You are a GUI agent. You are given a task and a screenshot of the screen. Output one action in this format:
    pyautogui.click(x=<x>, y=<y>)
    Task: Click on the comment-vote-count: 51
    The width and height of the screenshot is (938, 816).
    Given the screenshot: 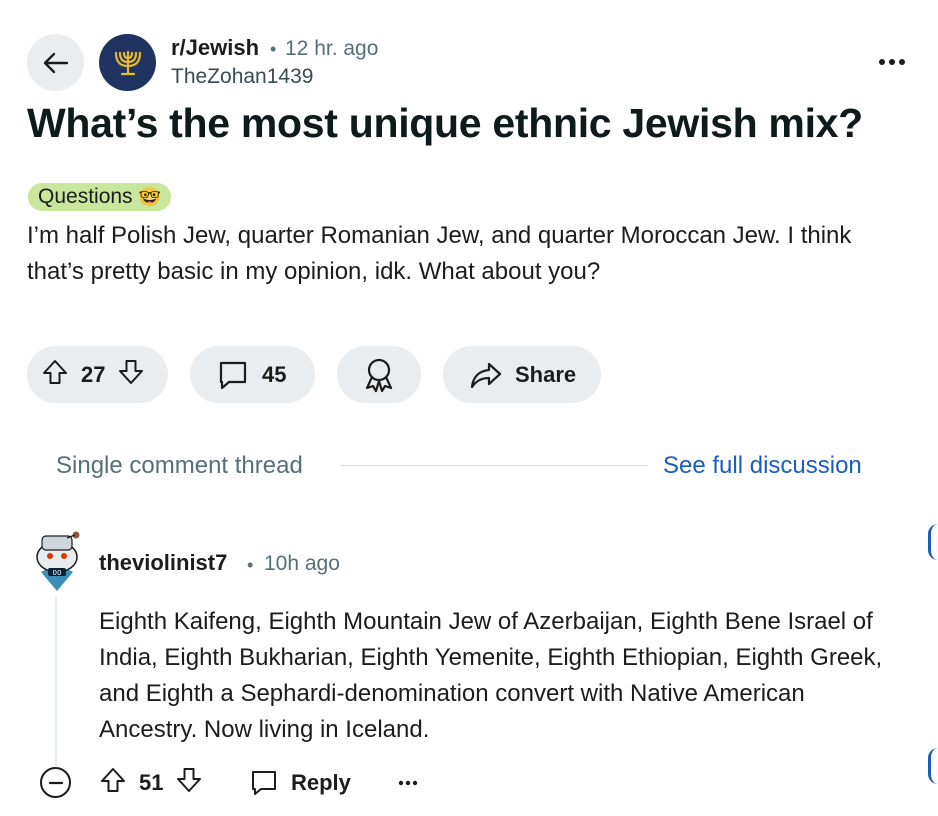 What is the action you would take?
    pyautogui.click(x=151, y=782)
    